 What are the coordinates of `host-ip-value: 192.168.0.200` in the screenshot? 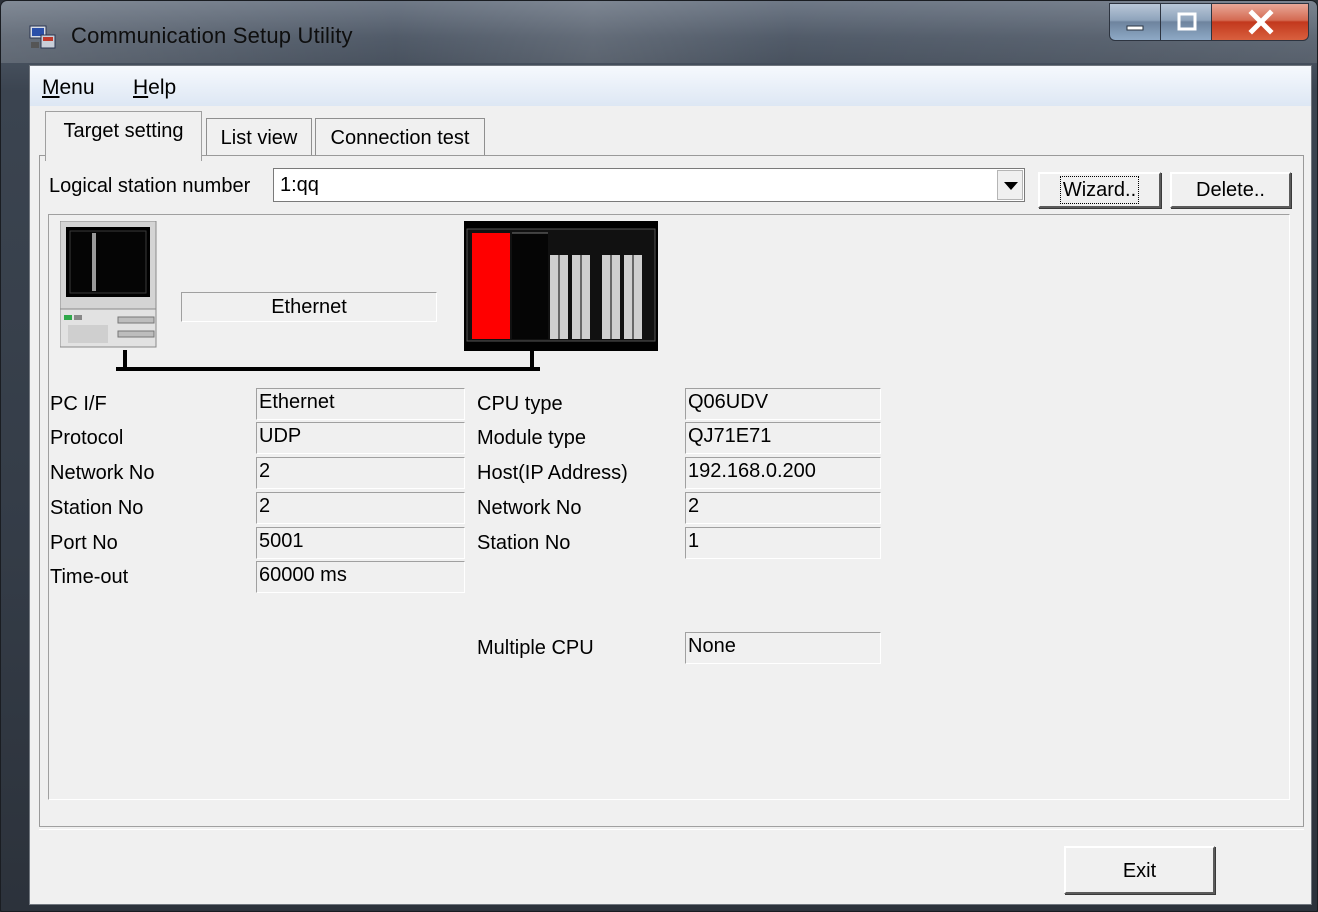 It's located at (783, 473).